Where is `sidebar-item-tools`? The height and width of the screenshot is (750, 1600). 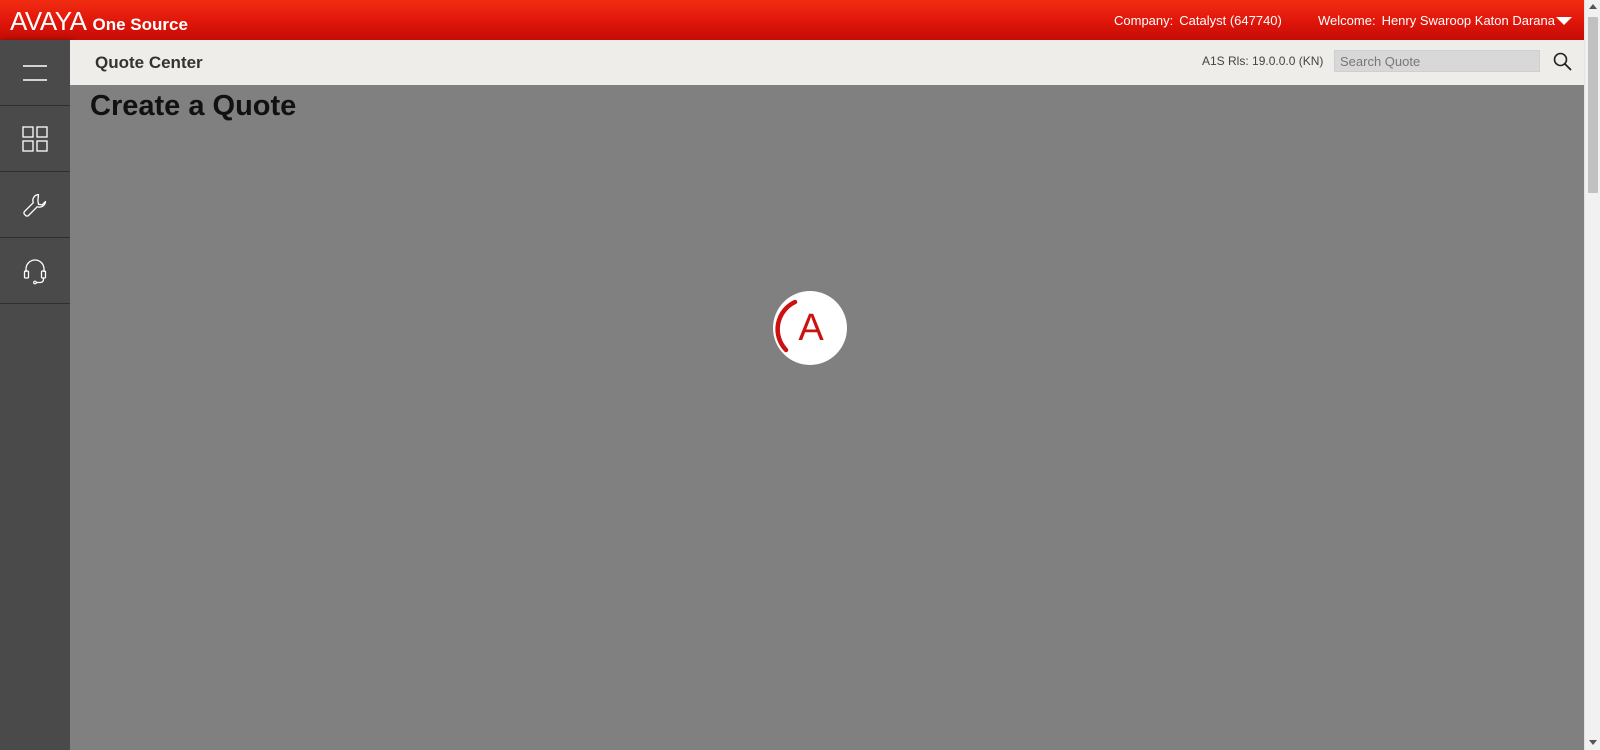 sidebar-item-tools is located at coordinates (35, 205).